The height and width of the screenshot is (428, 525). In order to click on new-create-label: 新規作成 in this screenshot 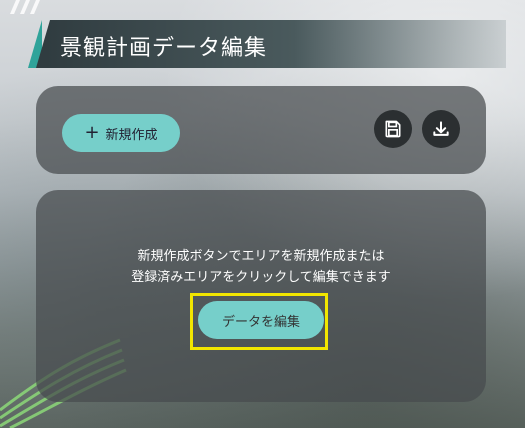, I will do `click(131, 135)`.